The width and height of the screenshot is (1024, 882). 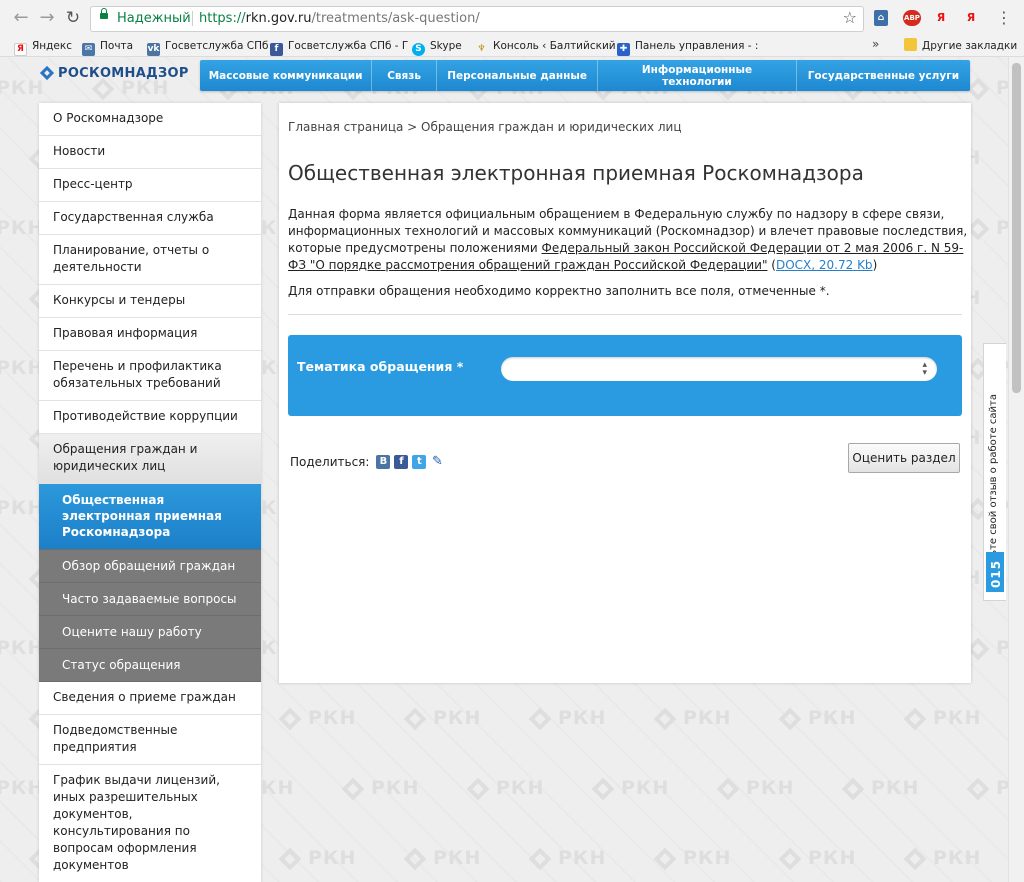 What do you see at coordinates (1016, 469) in the screenshot?
I see `page-scrollbar` at bounding box center [1016, 469].